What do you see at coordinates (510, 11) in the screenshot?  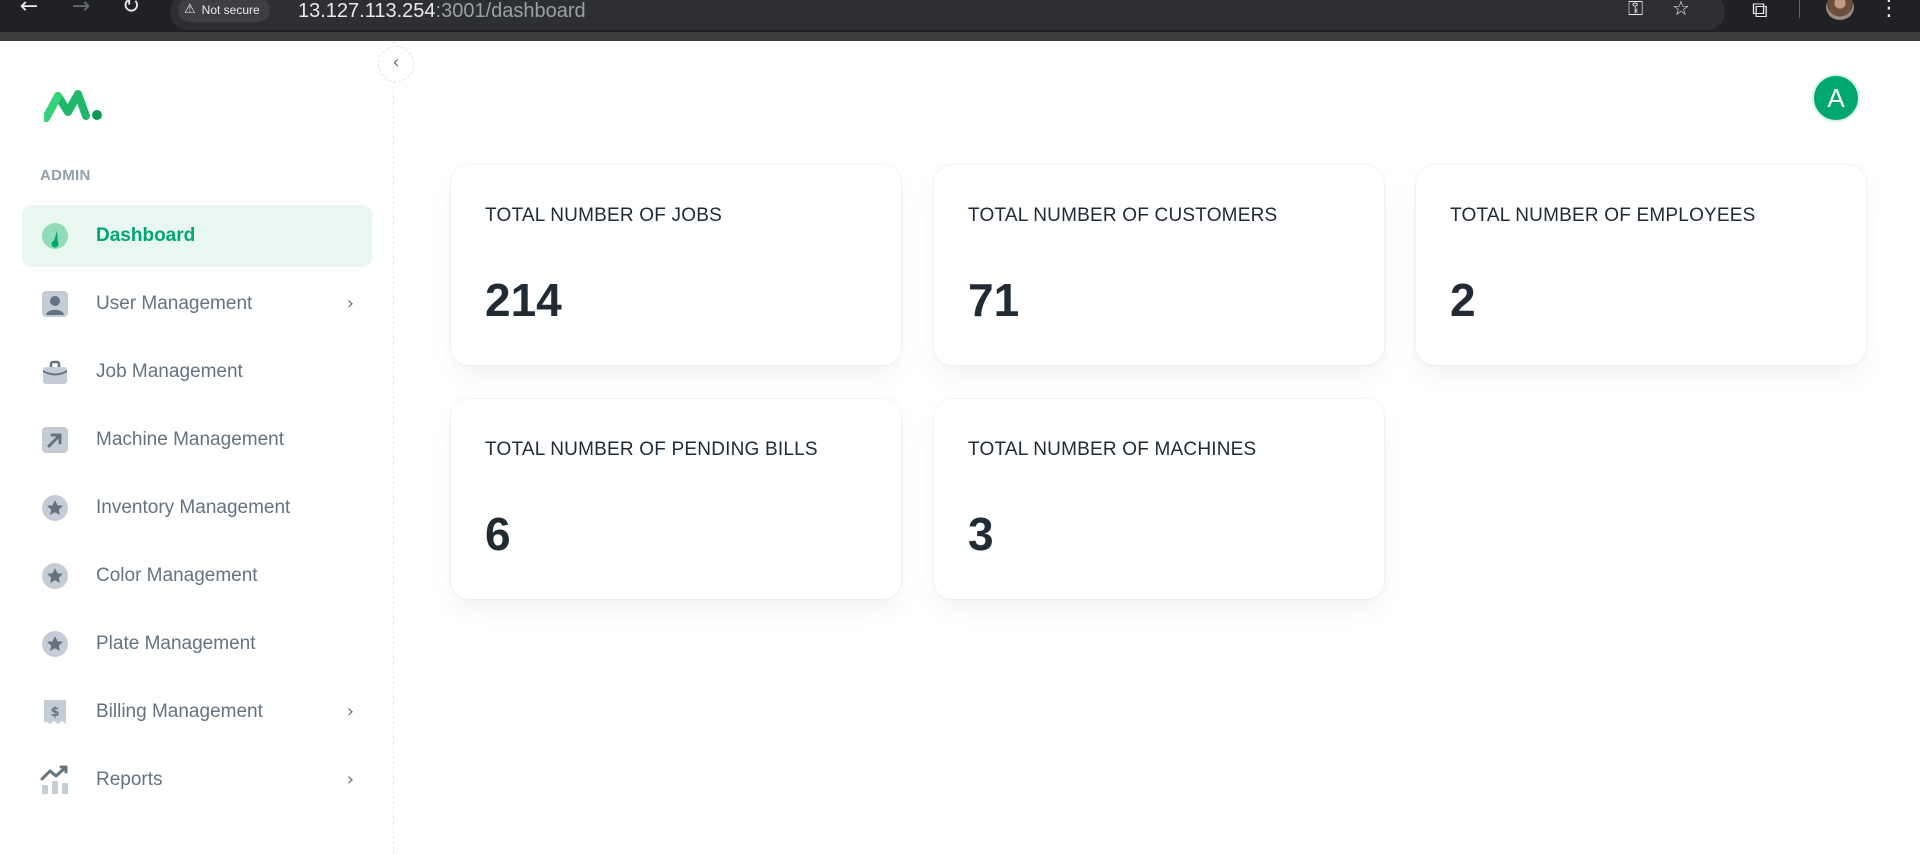 I see `url-path: :3001/dashboard` at bounding box center [510, 11].